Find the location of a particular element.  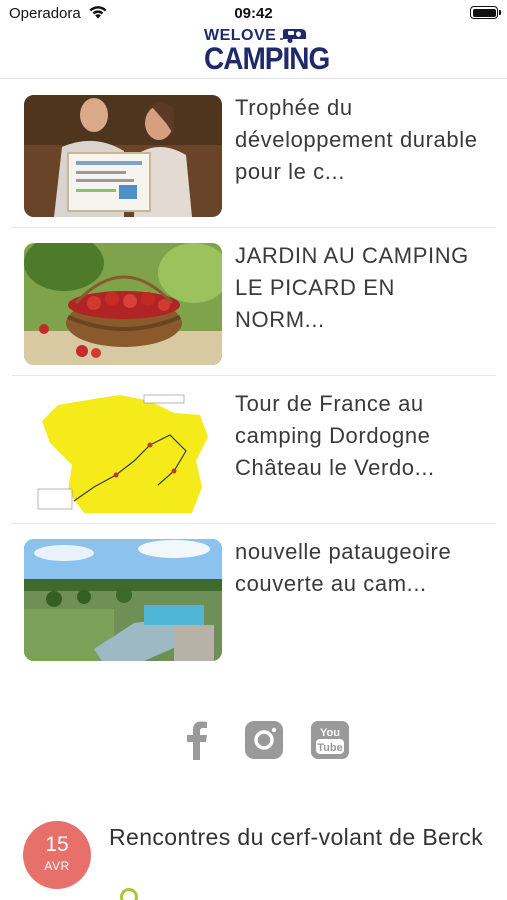

award-photo-image is located at coordinates (123, 156).